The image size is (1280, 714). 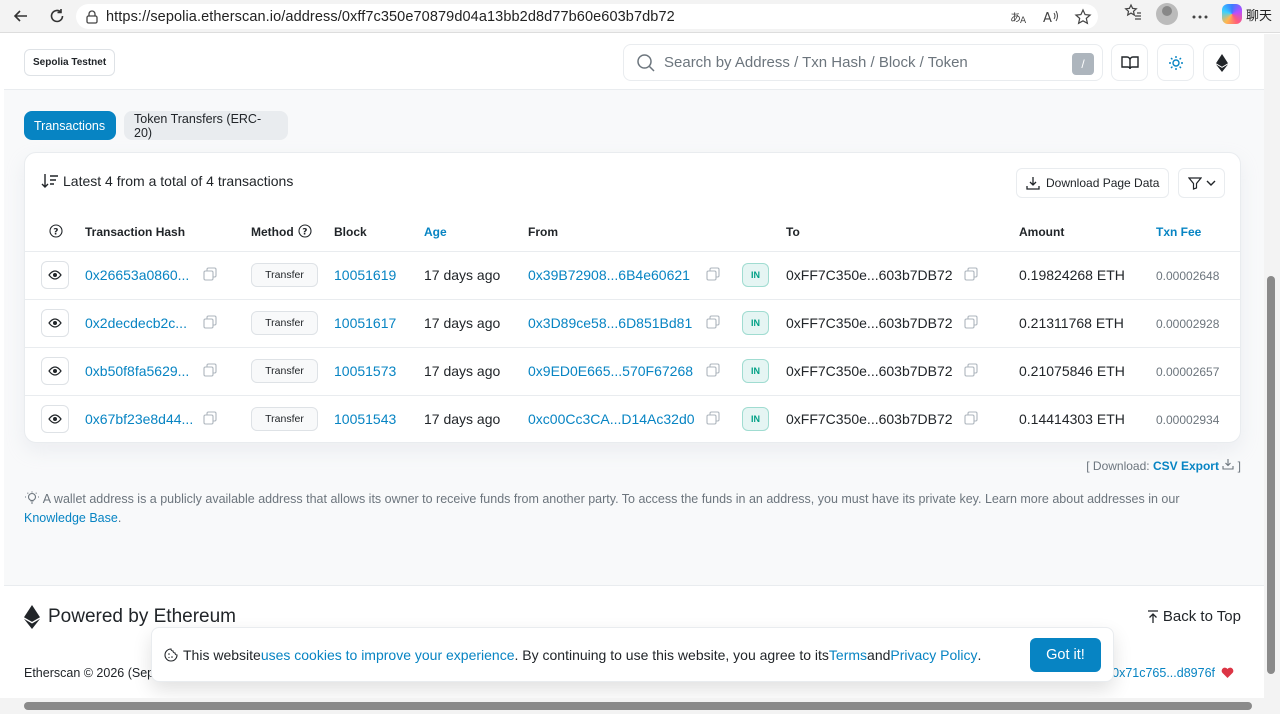 I want to click on reader-mode-button, so click(x=1129, y=62).